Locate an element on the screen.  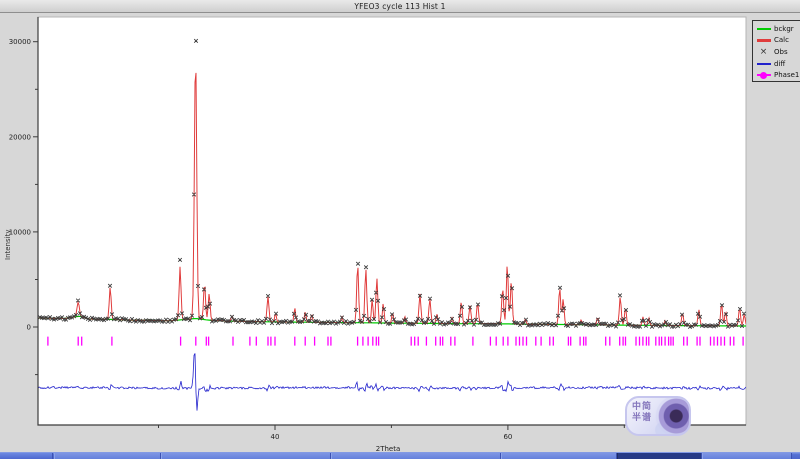
x-tick-label: 40 is located at coordinates (275, 437).